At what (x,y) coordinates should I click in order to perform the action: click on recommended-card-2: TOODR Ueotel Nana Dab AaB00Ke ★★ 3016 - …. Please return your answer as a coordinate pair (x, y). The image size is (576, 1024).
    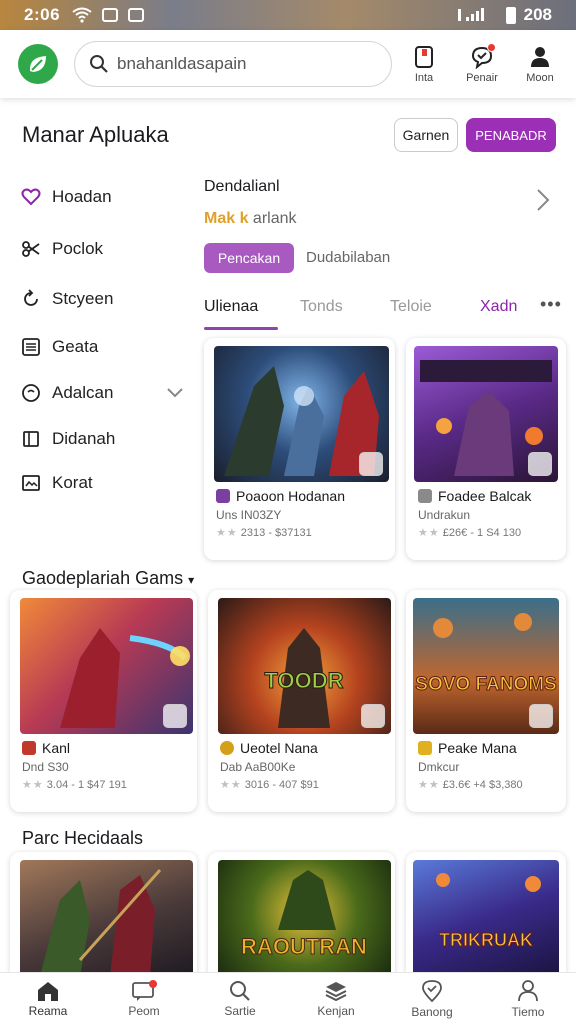
    Looking at the image, I should click on (301, 701).